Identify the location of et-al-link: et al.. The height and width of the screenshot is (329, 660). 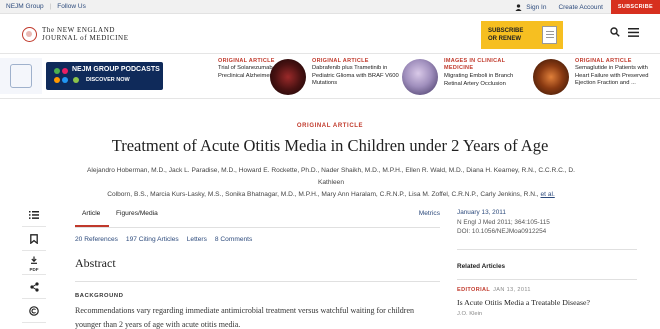
(547, 194).